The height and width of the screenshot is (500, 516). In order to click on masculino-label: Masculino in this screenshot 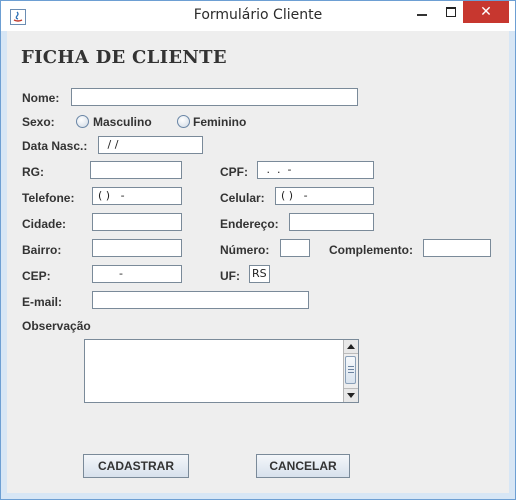, I will do `click(122, 122)`.